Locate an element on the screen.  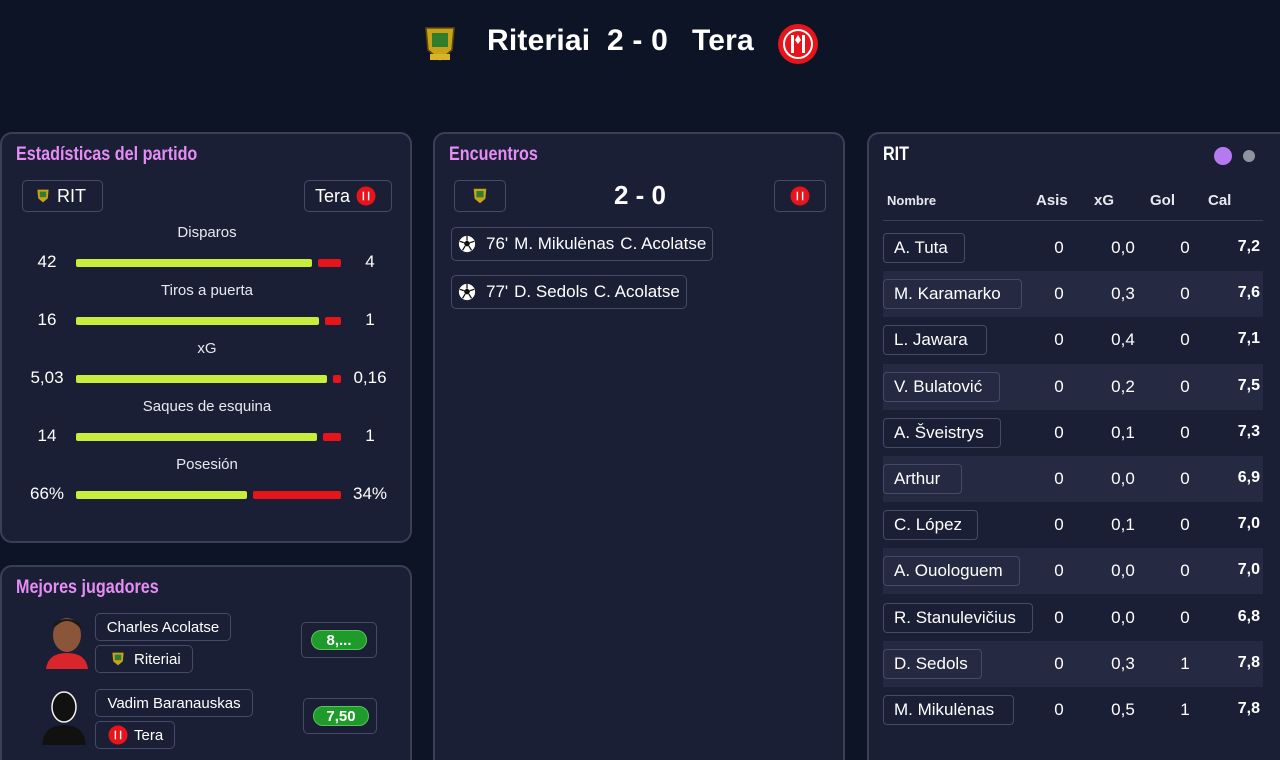
player-name: A. Tuta is located at coordinates (921, 247).